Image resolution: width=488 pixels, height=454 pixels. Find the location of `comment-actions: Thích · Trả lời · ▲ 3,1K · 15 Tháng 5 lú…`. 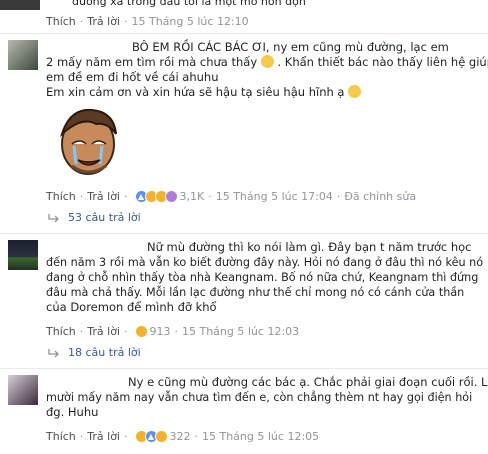

comment-actions: Thích · Trả lời · ▲ 3,1K · 15 Tháng 5 lú… is located at coordinates (231, 196).